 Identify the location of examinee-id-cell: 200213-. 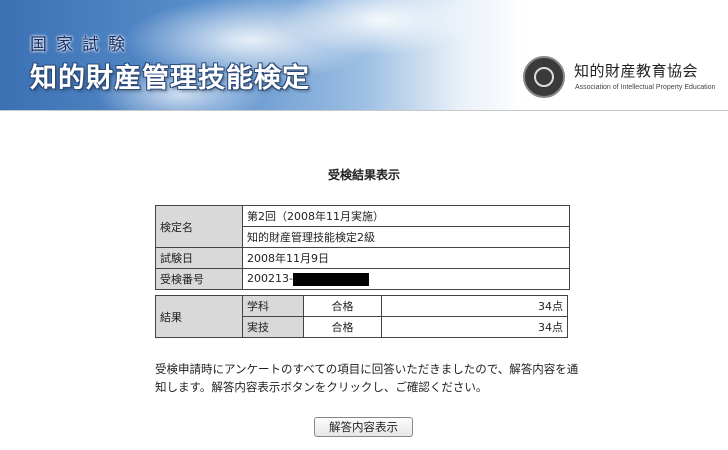
(406, 279).